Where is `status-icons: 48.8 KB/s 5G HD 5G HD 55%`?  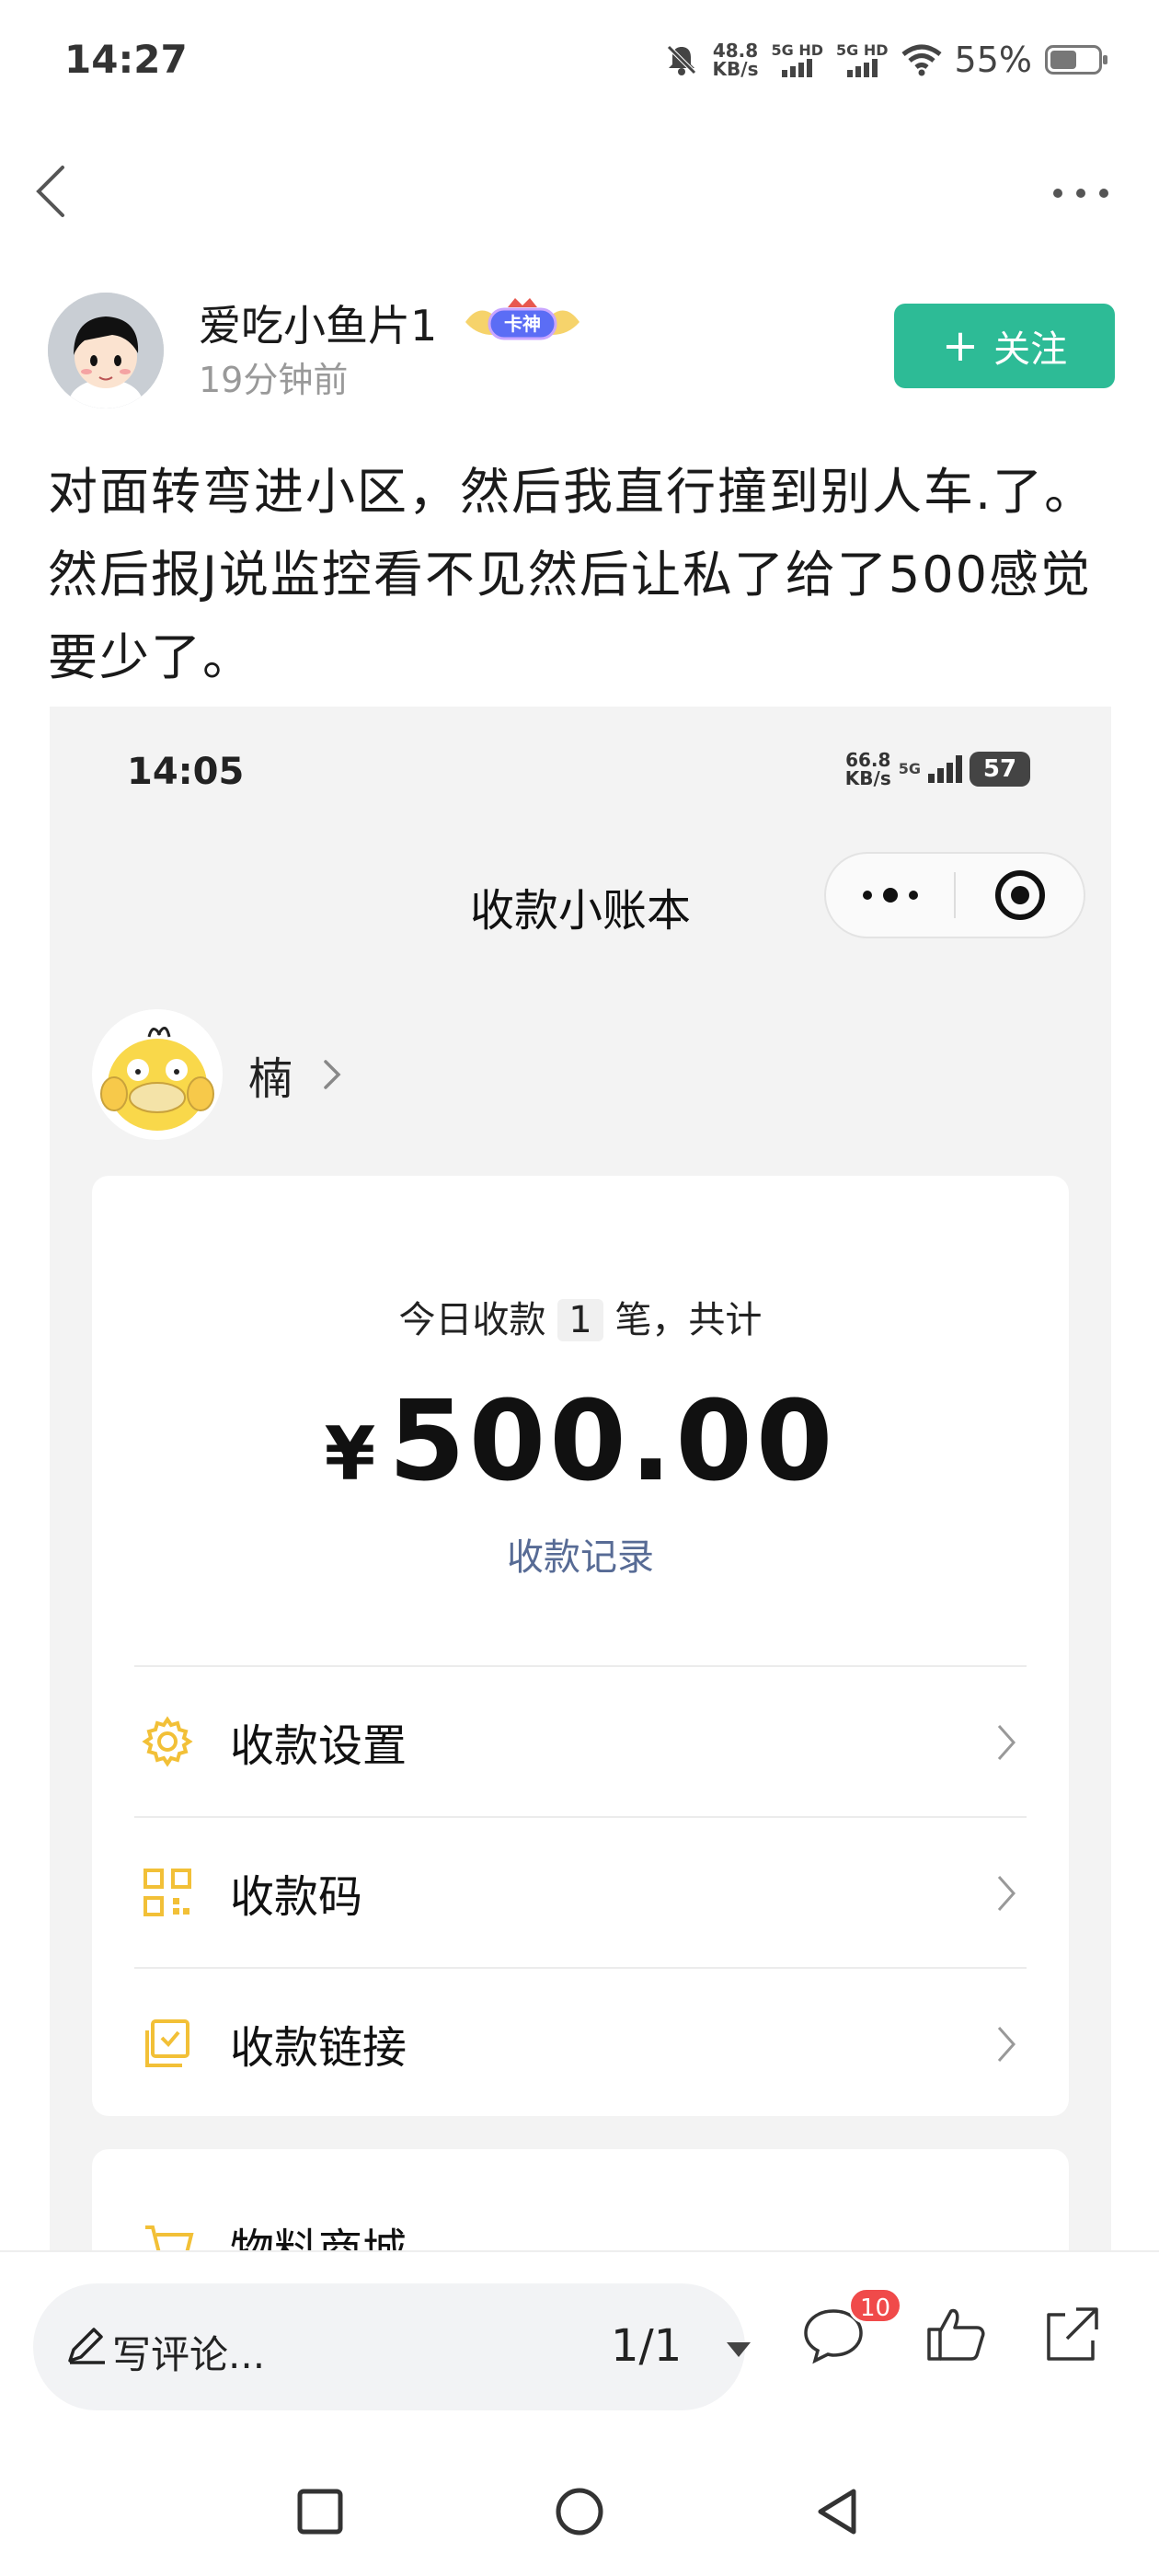
status-icons: 48.8 KB/s 5G HD 5G HD 55% is located at coordinates (885, 60).